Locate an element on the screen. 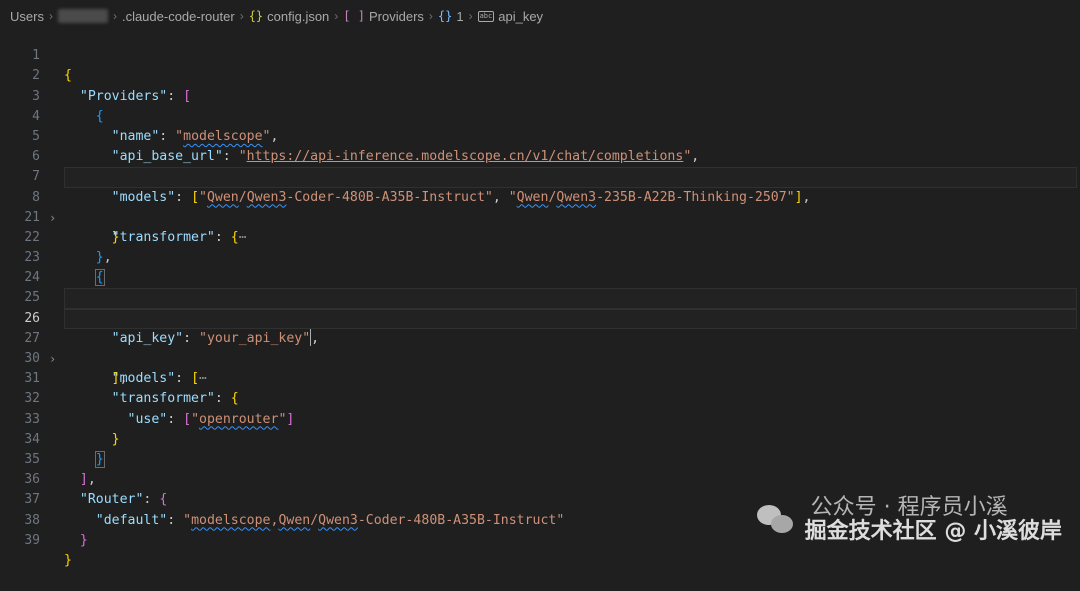 The image size is (1080, 591). watermark-line2: 掘金技术社区 @ 小溪彼岸 is located at coordinates (933, 531).